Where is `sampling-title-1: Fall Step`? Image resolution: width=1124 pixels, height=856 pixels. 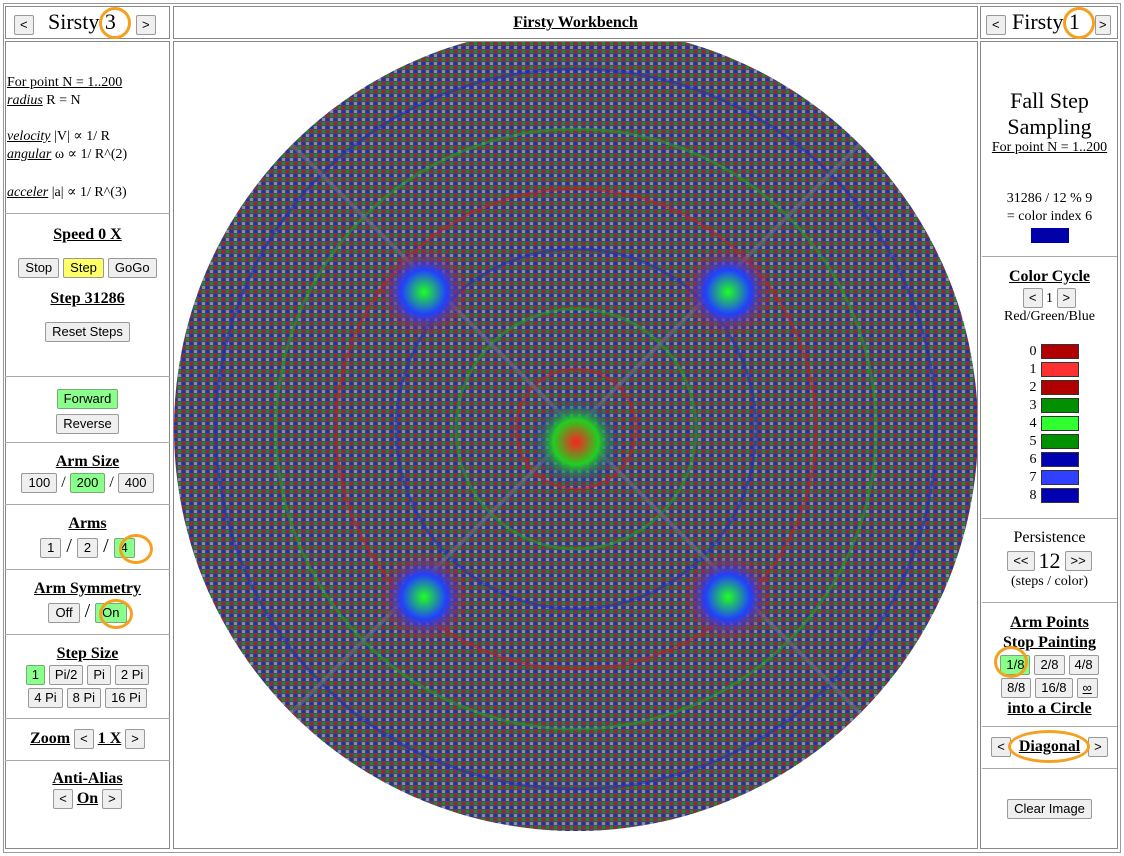
sampling-title-1: Fall Step is located at coordinates (1049, 100).